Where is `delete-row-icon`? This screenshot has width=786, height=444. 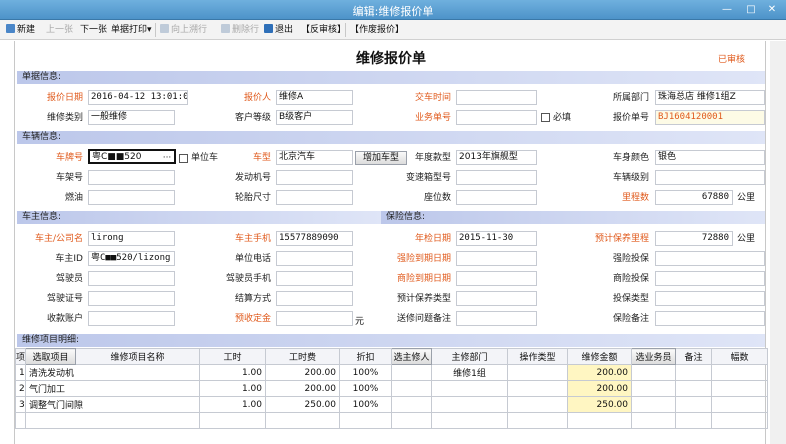 delete-row-icon is located at coordinates (225, 28).